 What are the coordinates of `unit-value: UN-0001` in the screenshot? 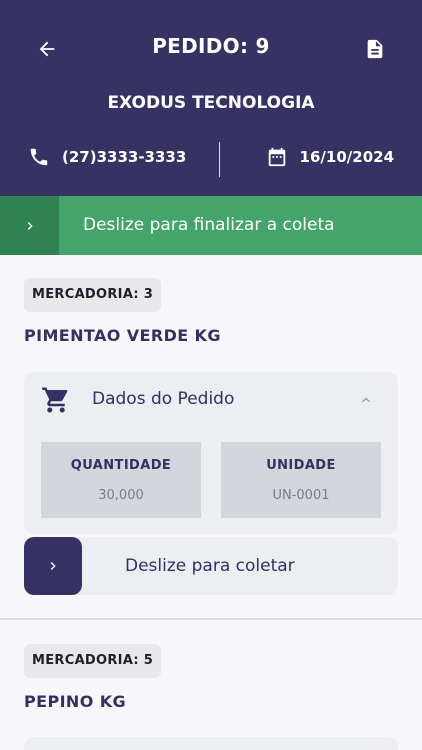 It's located at (301, 495).